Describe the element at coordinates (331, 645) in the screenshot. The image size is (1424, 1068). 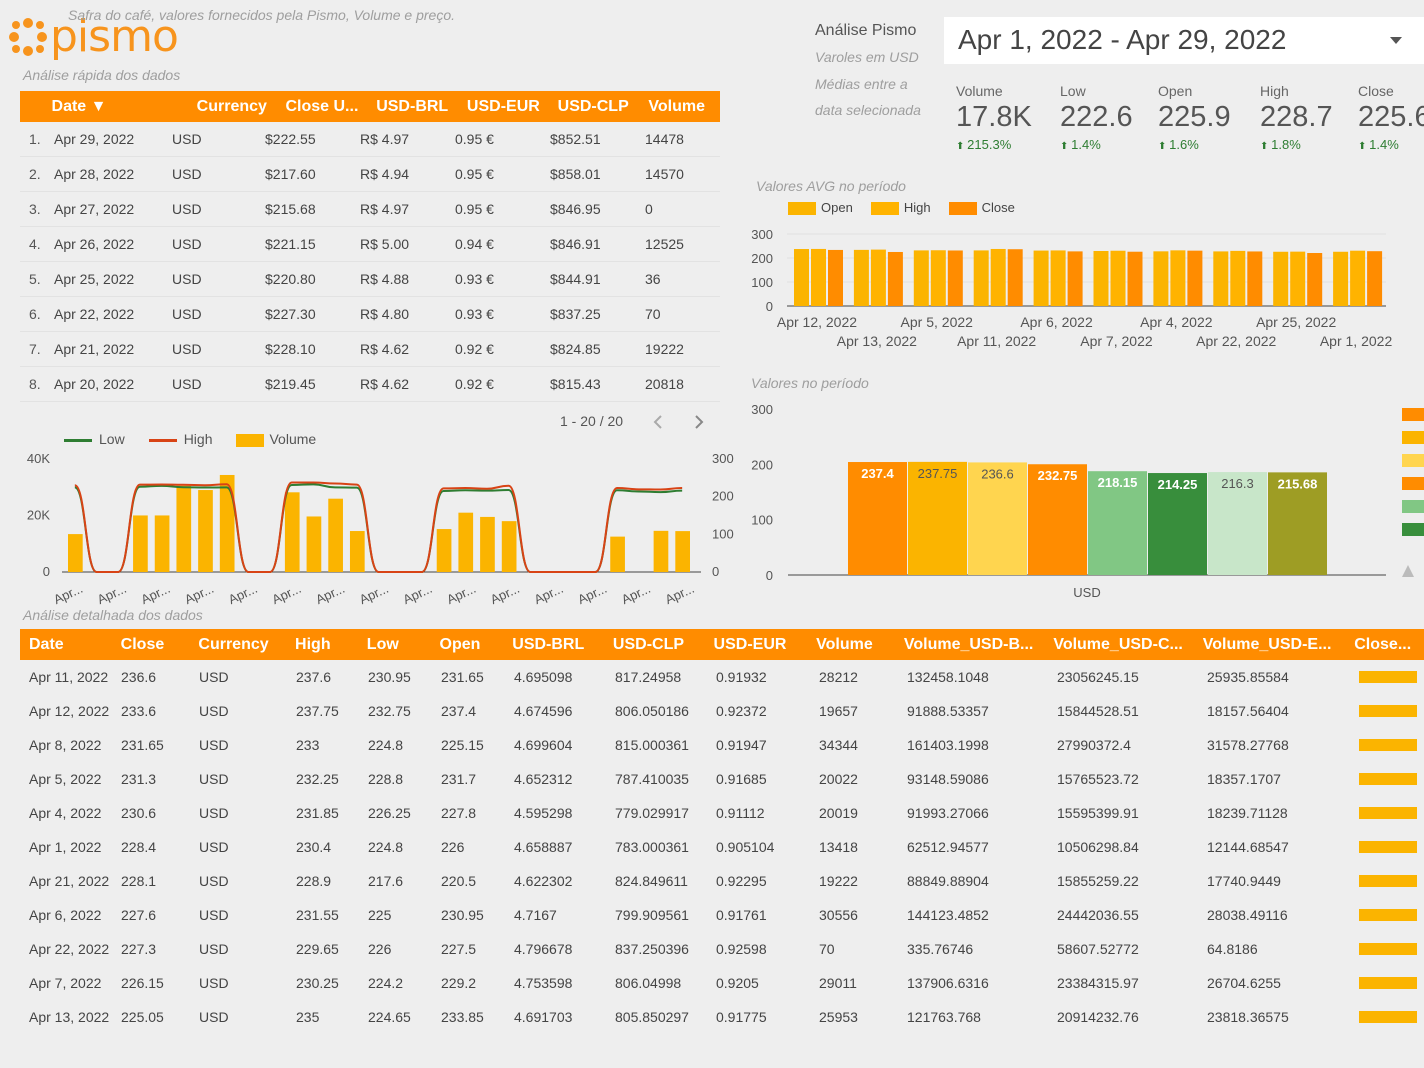
I see `column-header: High` at that location.